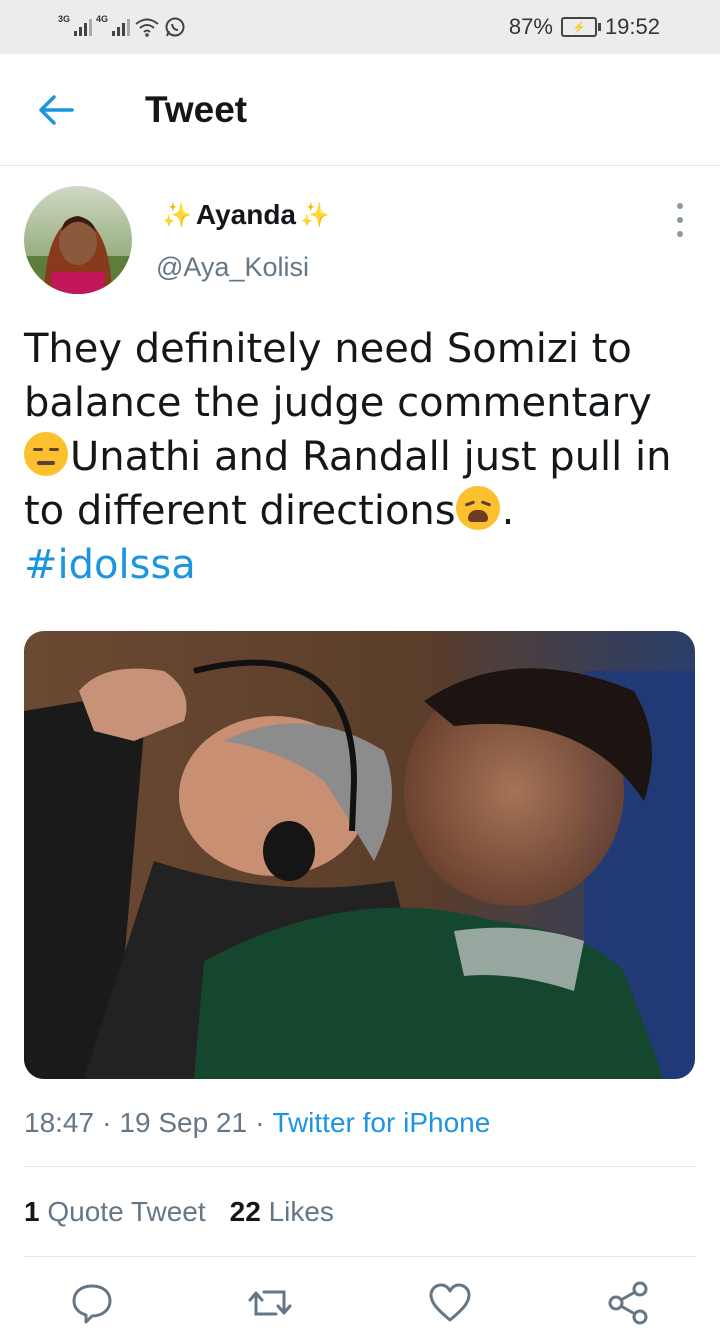 The image size is (720, 1342). What do you see at coordinates (126, 1211) in the screenshot?
I see `quote-label: Quote Tweet` at bounding box center [126, 1211].